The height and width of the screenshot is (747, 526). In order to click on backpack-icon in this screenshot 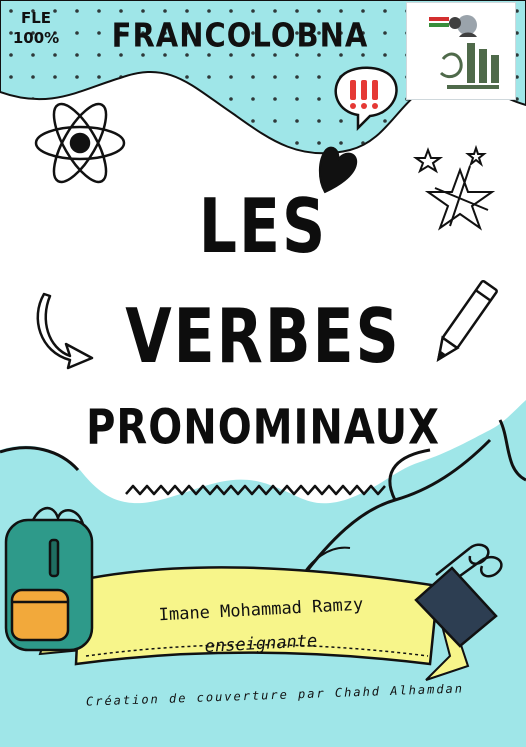, I will do `click(49, 579)`.